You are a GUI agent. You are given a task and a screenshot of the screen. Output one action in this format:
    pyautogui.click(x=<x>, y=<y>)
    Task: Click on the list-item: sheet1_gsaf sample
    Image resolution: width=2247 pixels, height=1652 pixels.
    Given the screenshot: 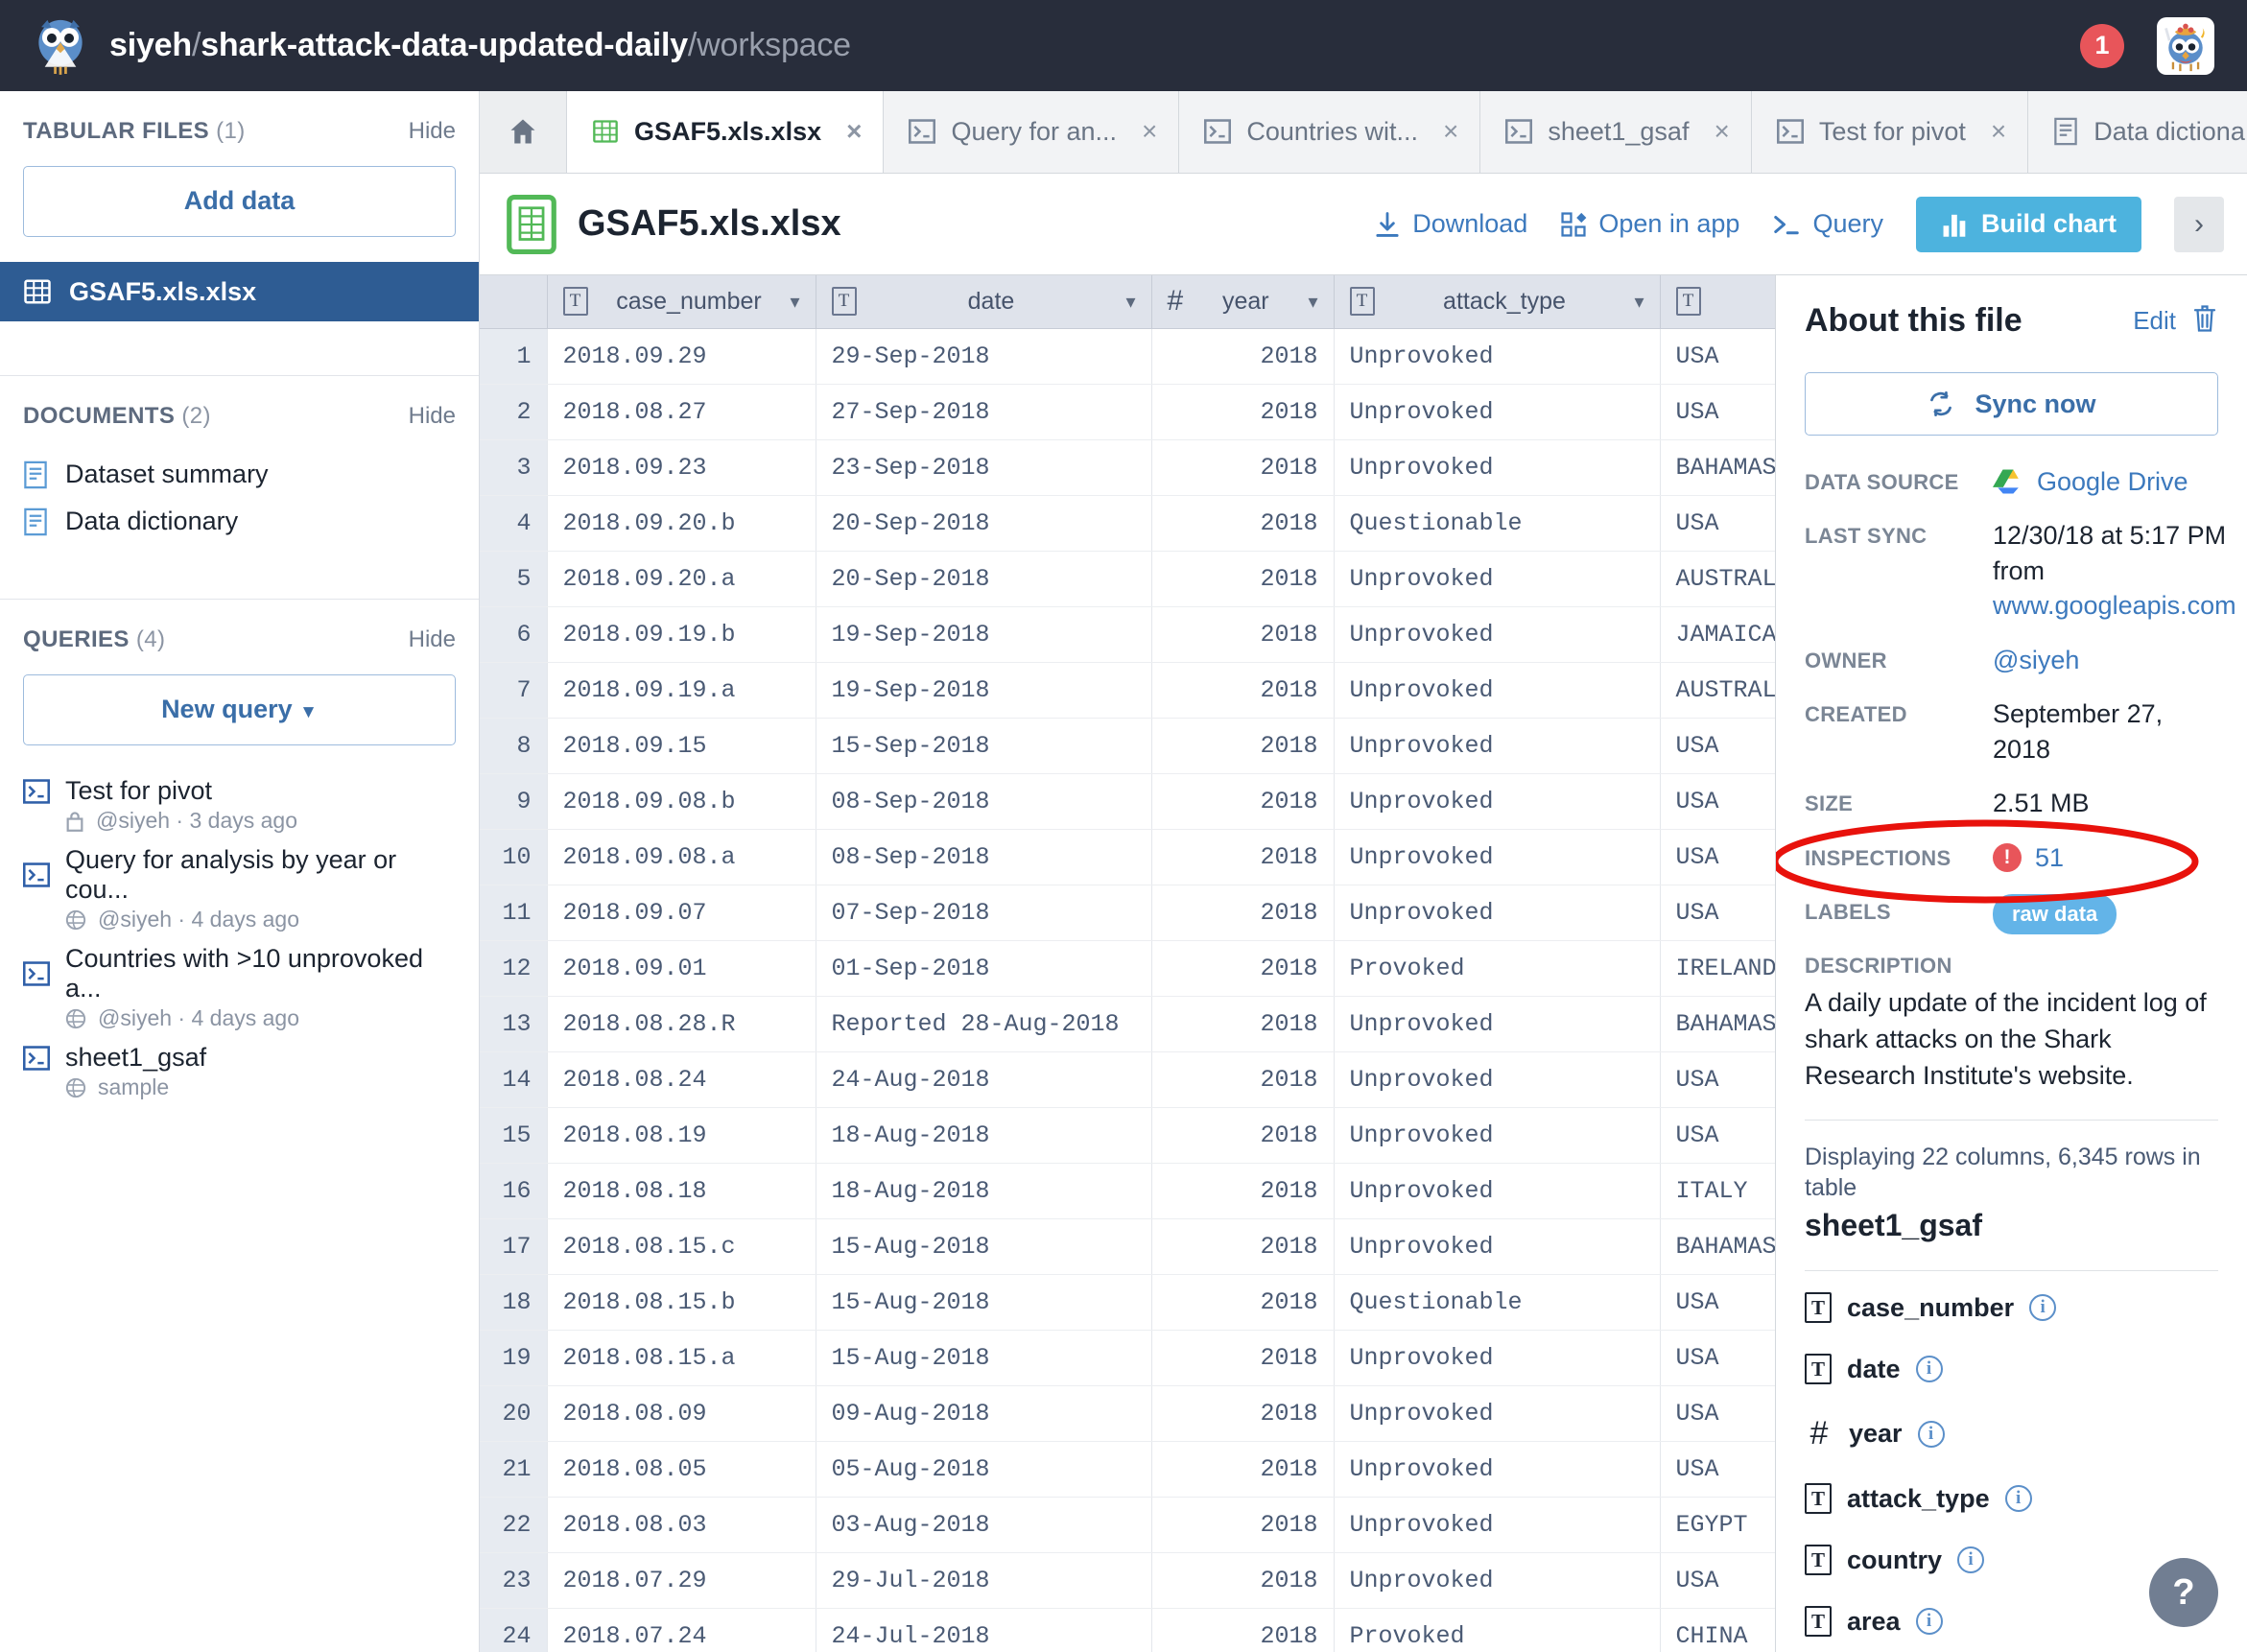 What is the action you would take?
    pyautogui.click(x=239, y=1072)
    